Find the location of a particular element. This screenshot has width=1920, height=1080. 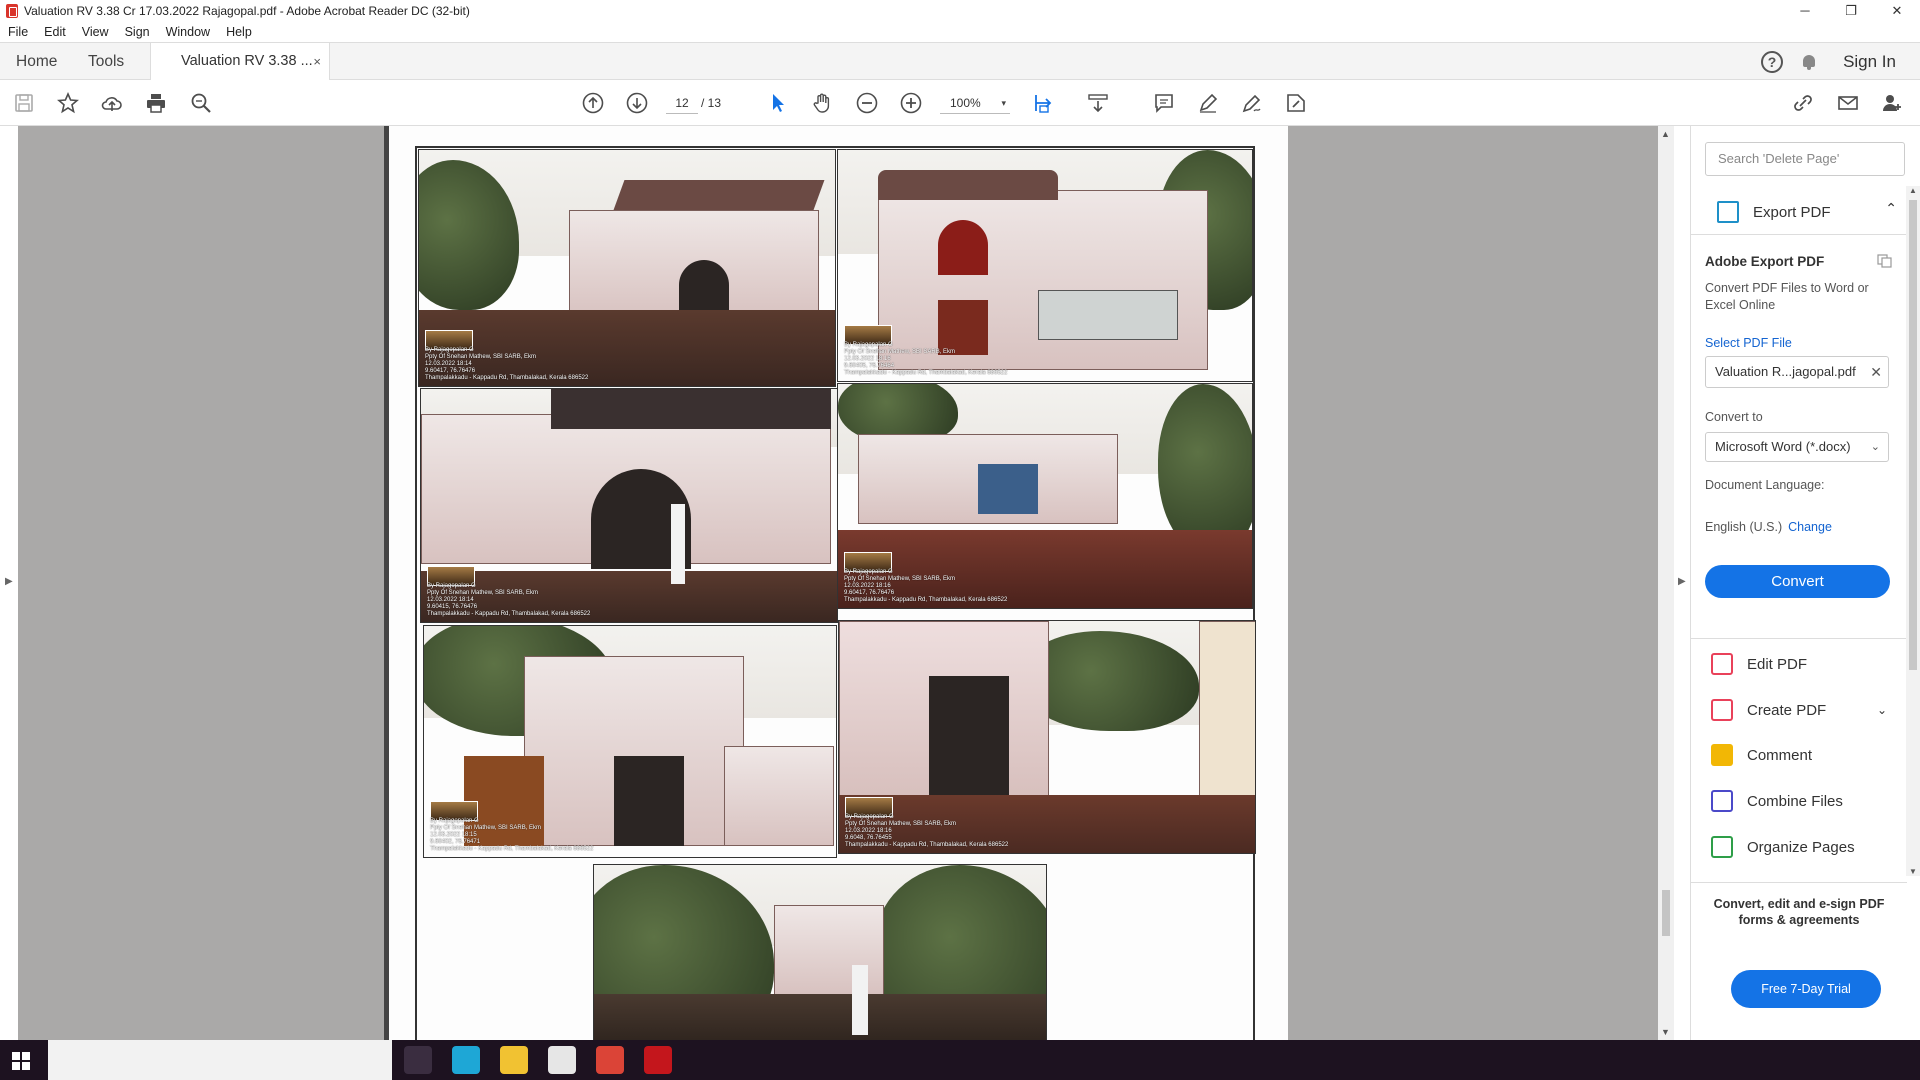

tab-close-icon: × is located at coordinates (317, 61).